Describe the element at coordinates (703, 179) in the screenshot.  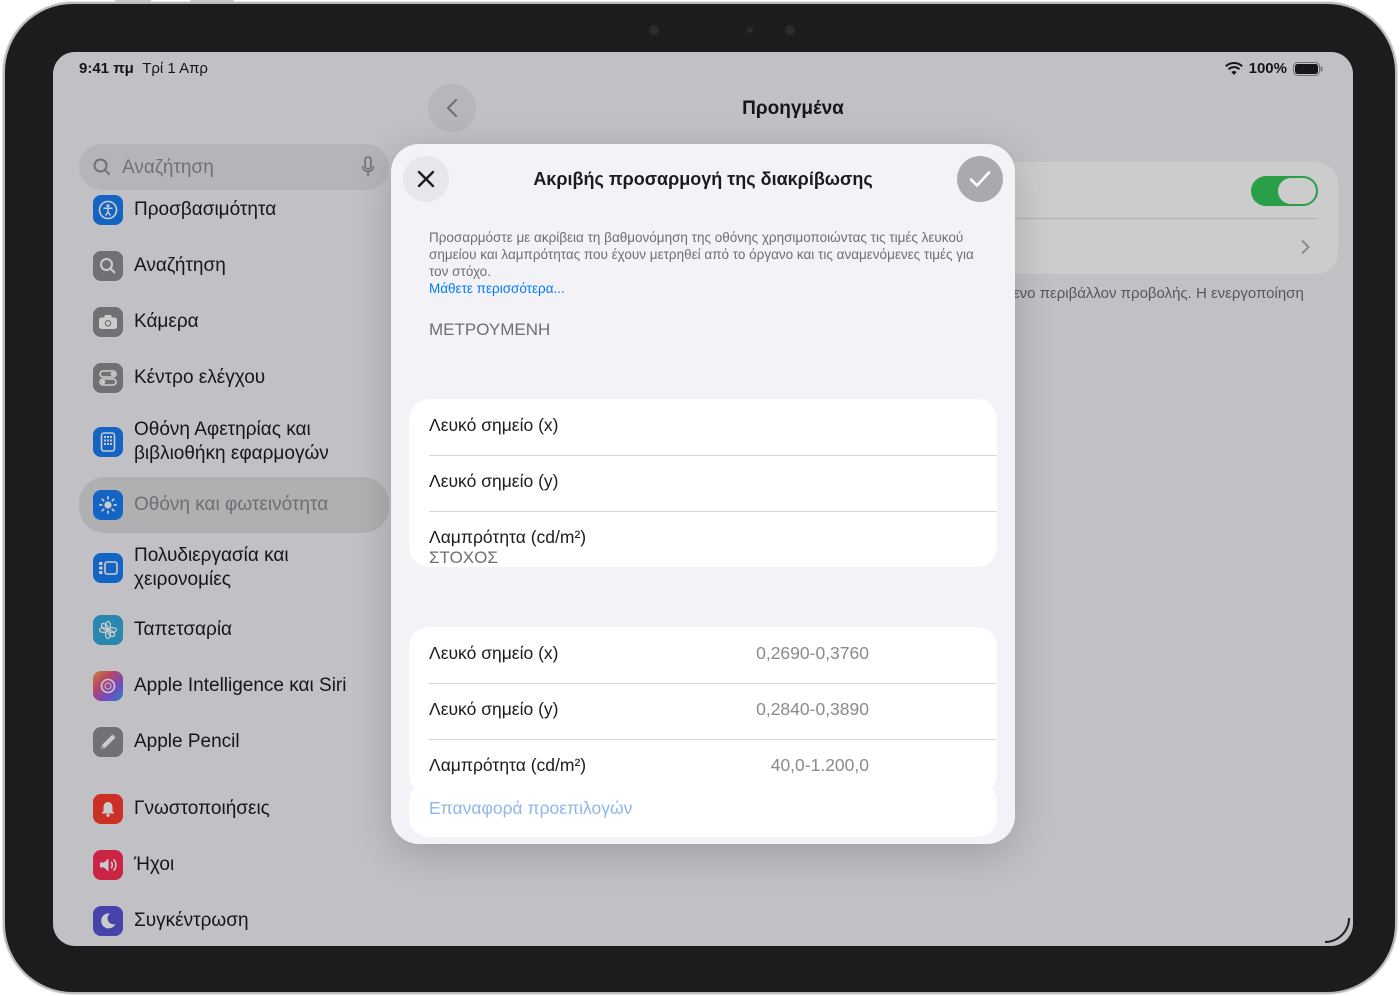
I see `sheet-title: Ακριβής προσαρμογή της διακρίβωσης` at that location.